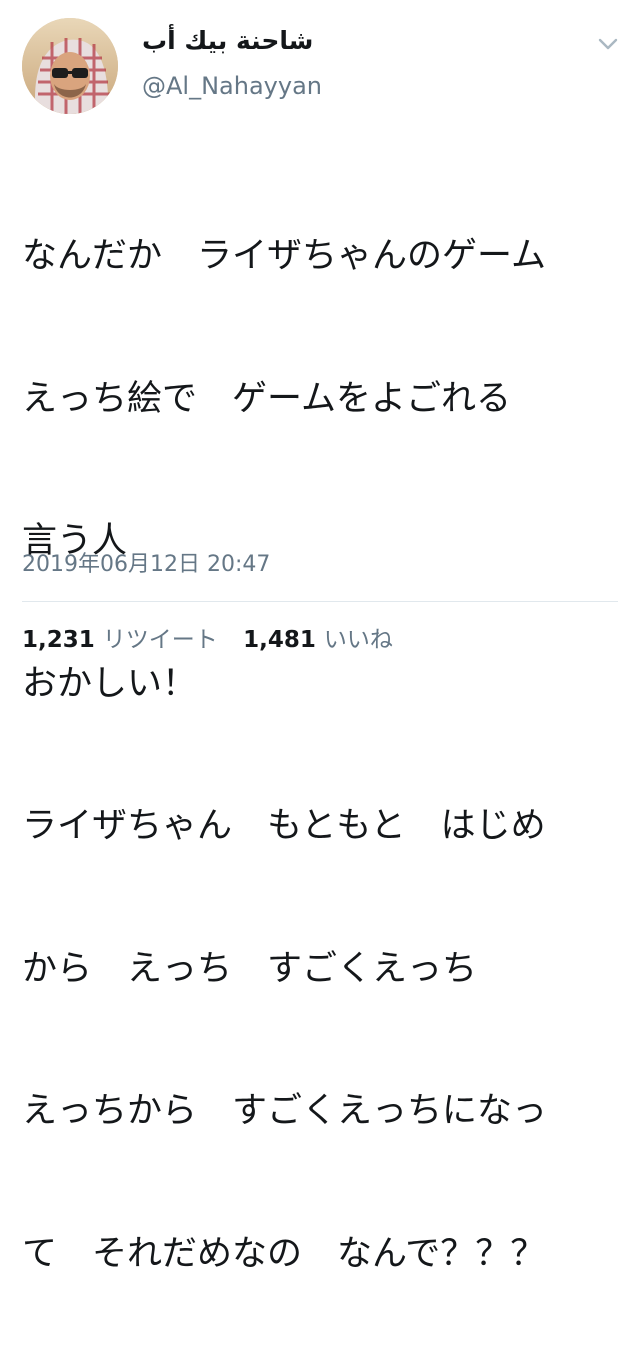  Describe the element at coordinates (58, 640) in the screenshot. I see `retweets-count: 1,231` at that location.